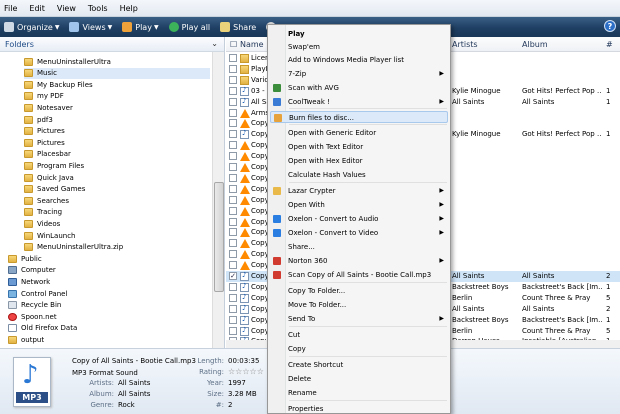  What do you see at coordinates (237, 383) in the screenshot?
I see `year-value: 1997` at bounding box center [237, 383].